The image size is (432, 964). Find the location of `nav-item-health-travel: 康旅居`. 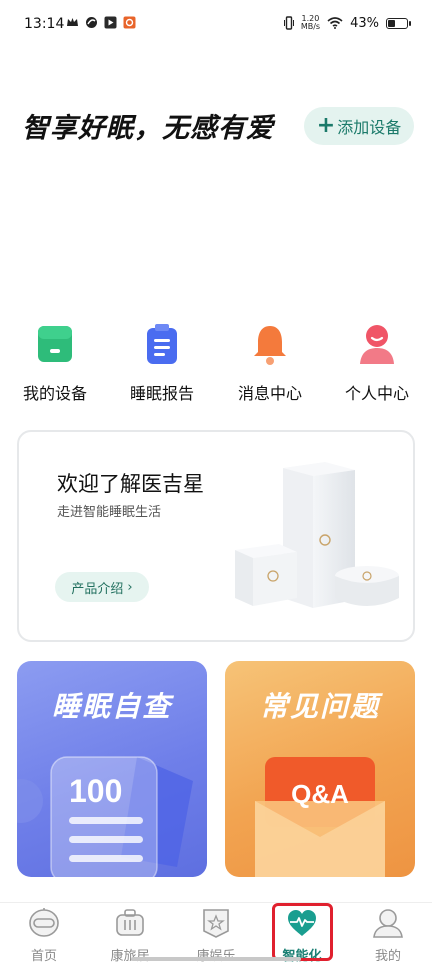

nav-item-health-travel: 康旅居 is located at coordinates (130, 935).